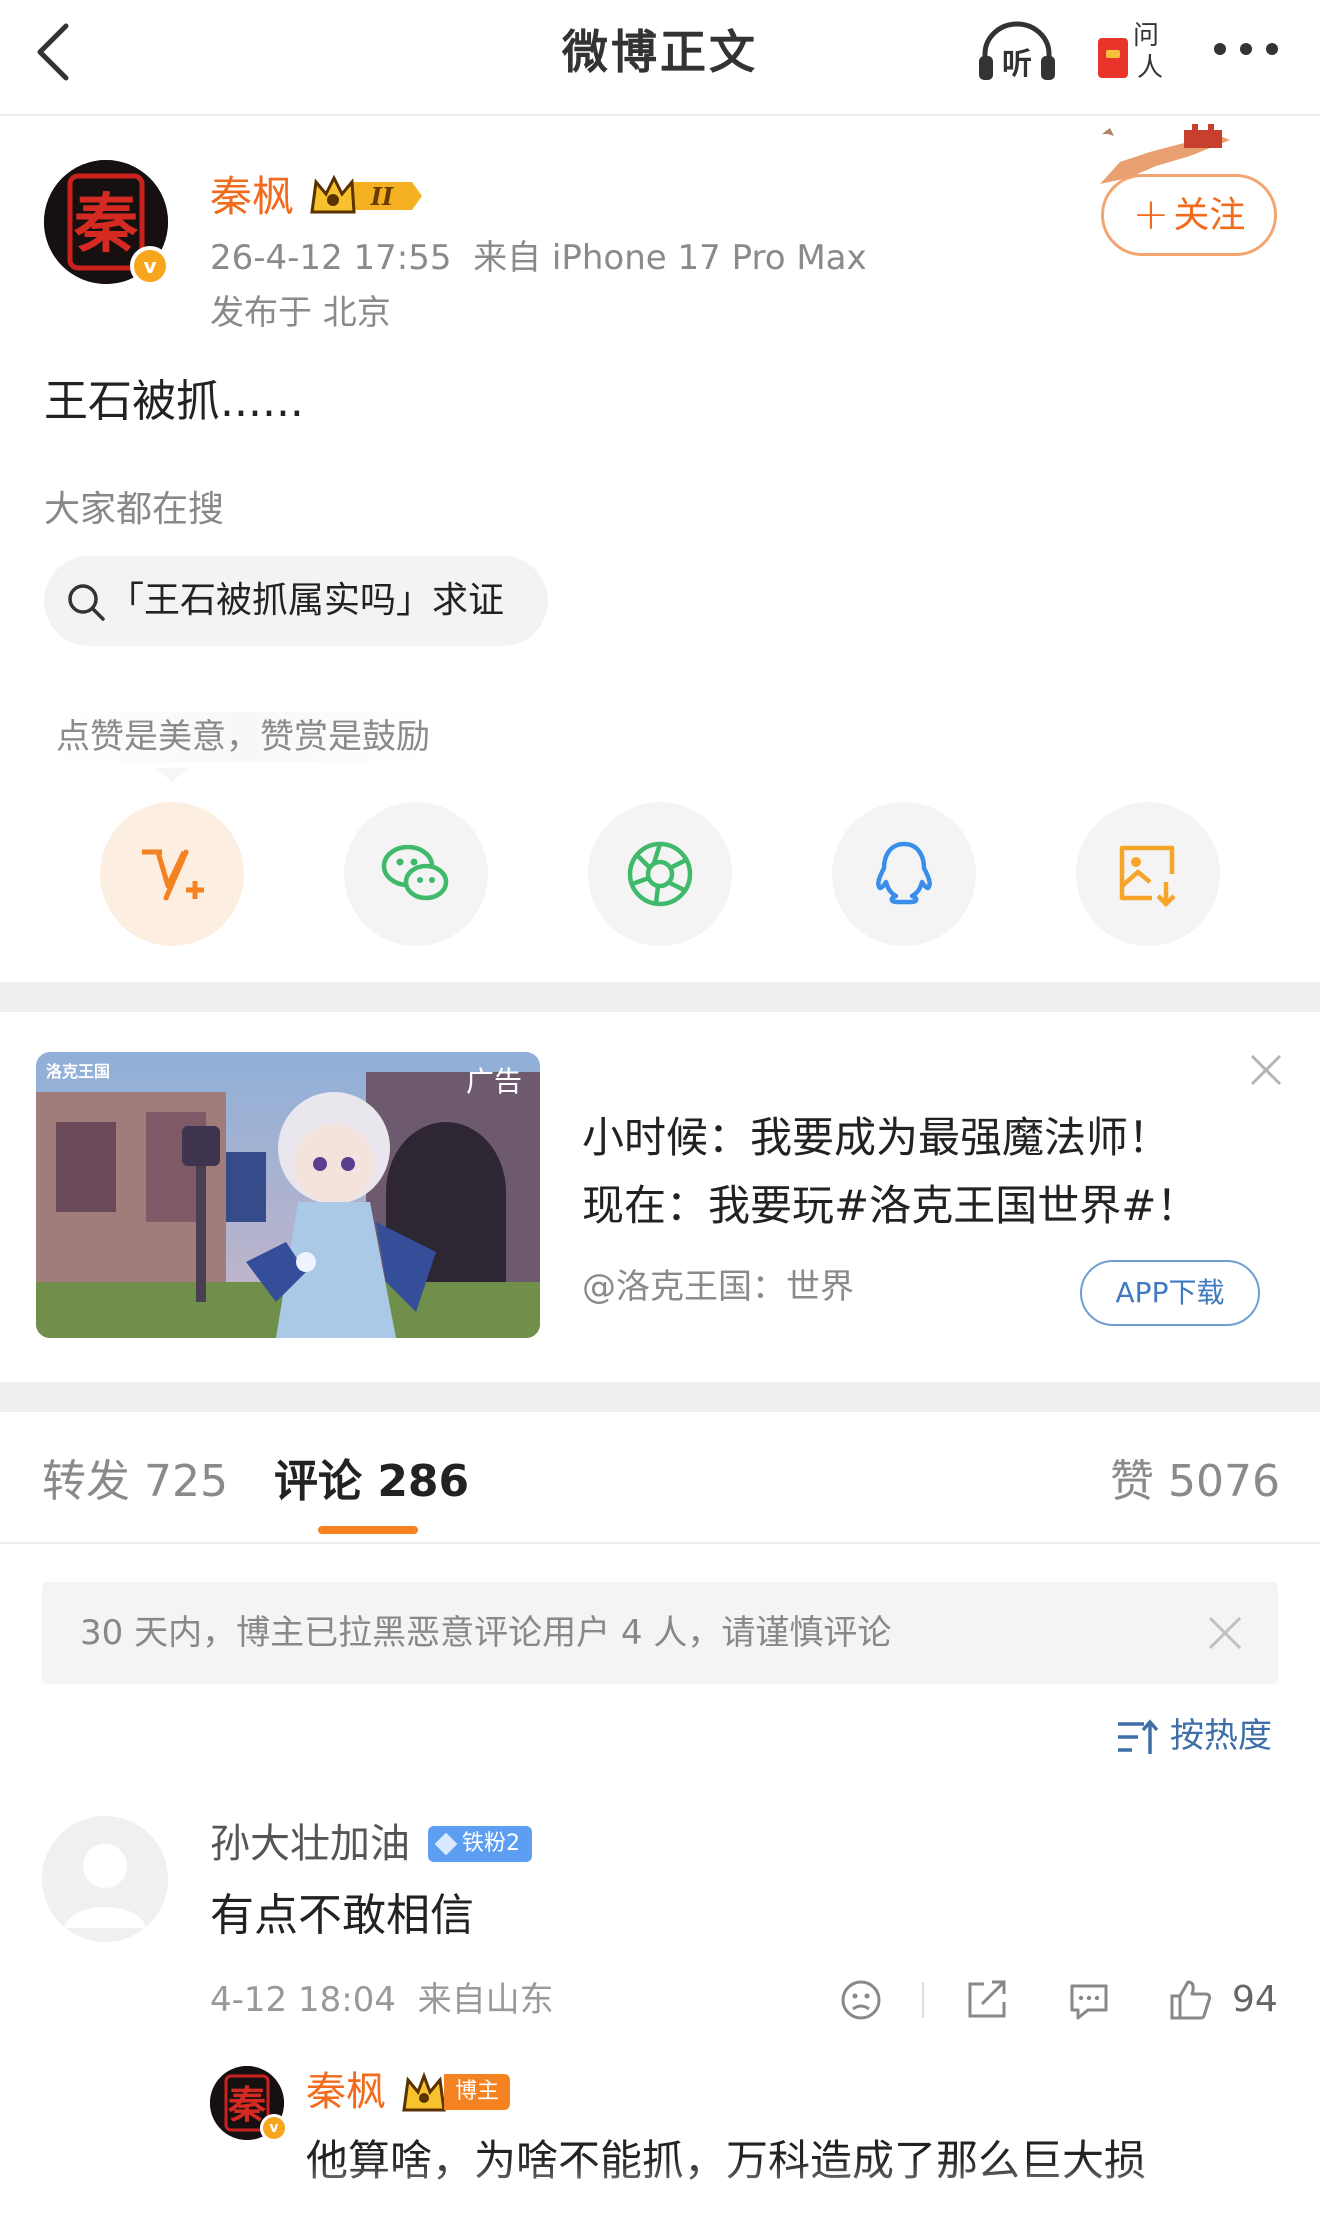  I want to click on share-qq-button, so click(904, 874).